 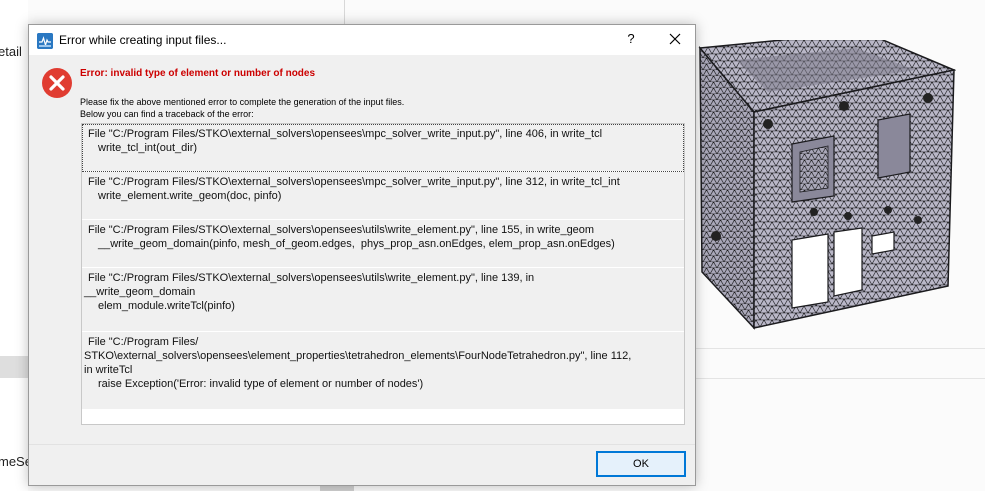 I want to click on close-button, so click(x=675, y=39).